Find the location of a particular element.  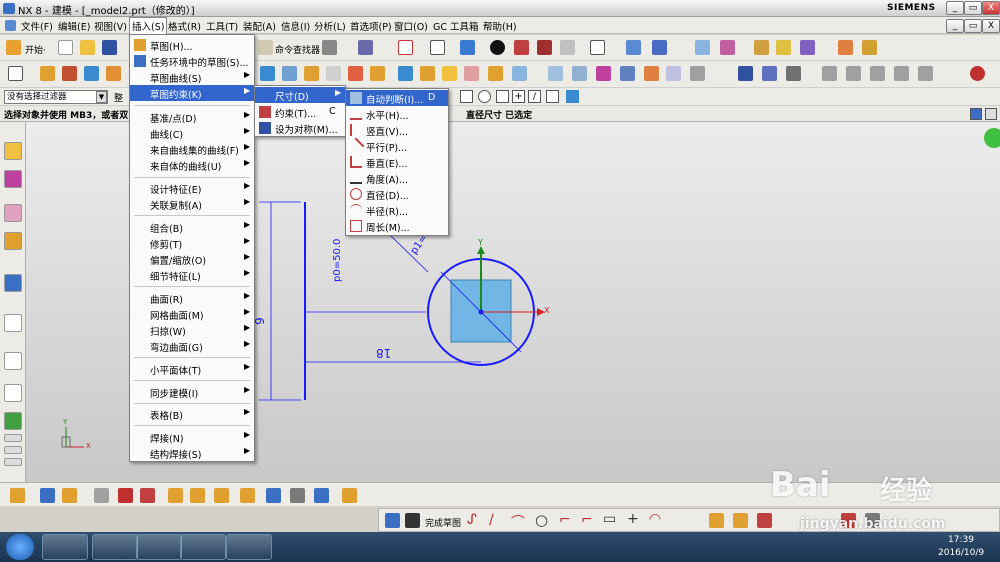

quick-trim-icon is located at coordinates (716, 520).